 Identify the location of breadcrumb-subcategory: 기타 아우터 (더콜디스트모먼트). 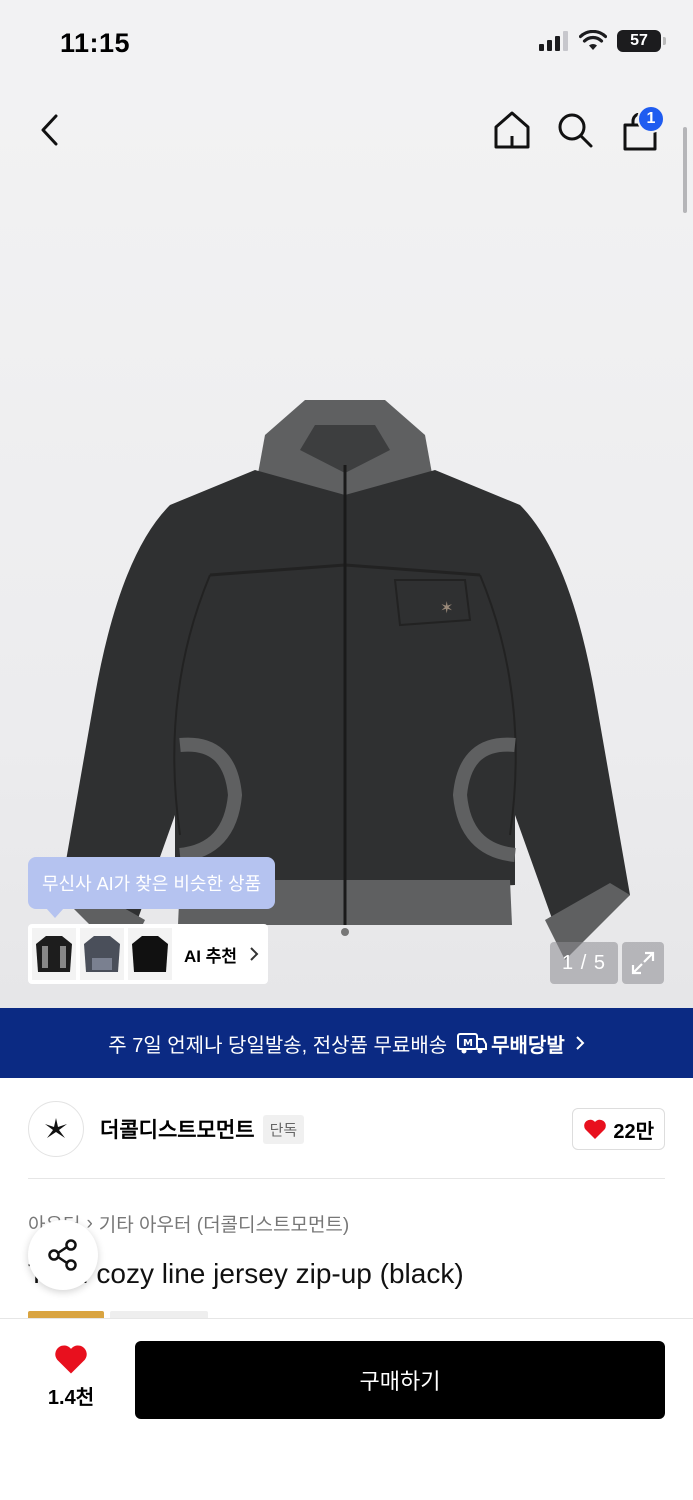
(224, 1223).